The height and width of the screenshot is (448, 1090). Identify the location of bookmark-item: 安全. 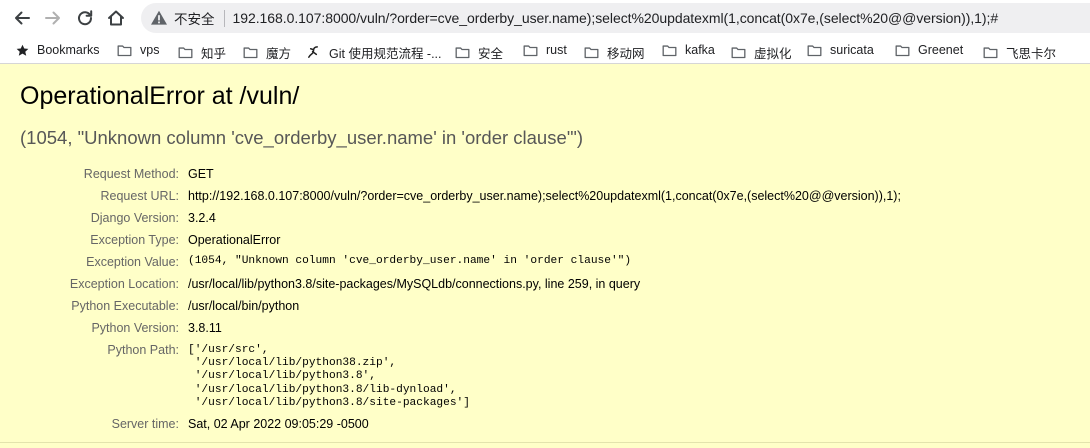
(479, 52).